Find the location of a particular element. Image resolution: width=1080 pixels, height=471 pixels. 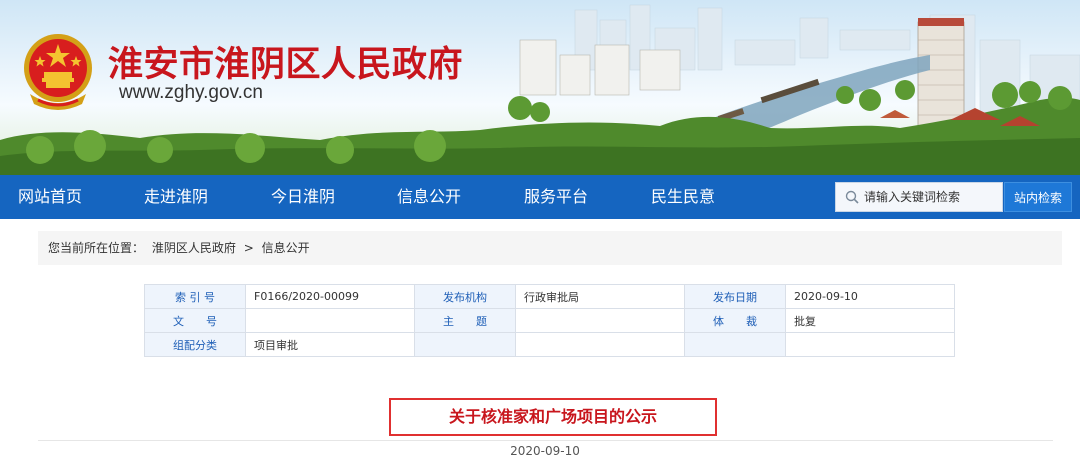

nav-item-service: 服务平台 is located at coordinates (556, 197).